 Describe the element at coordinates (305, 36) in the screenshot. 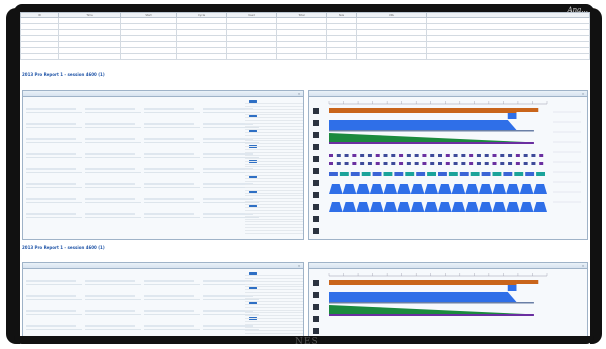

I see `data-table: ID Time Start Cycle Used Total Size URL` at that location.